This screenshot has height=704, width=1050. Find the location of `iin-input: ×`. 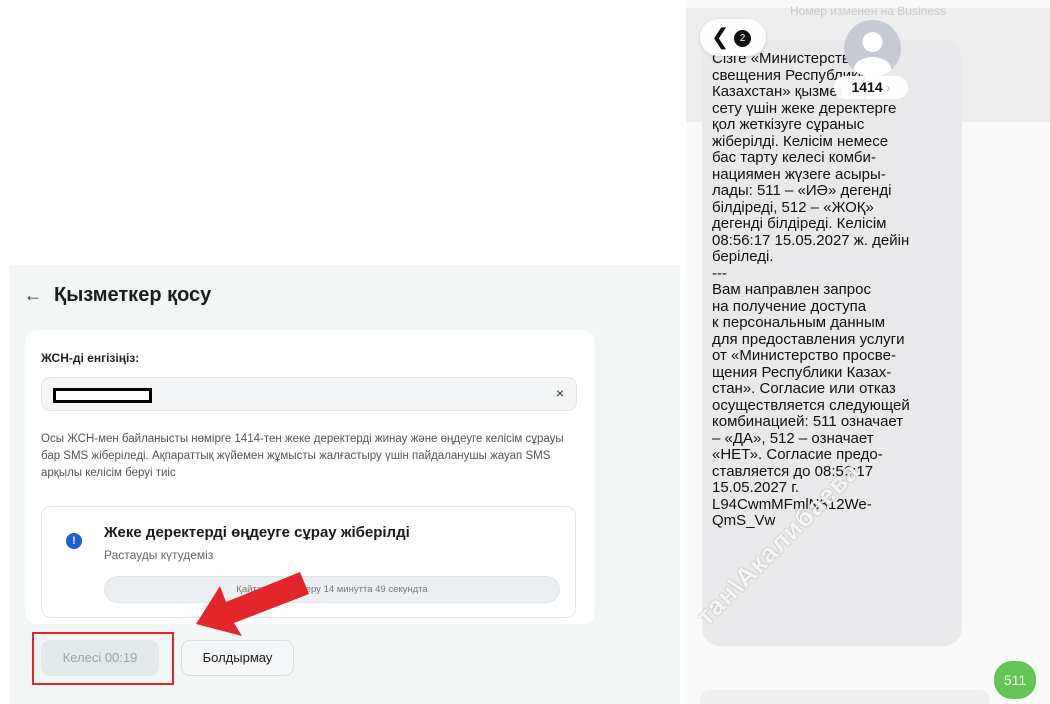

iin-input: × is located at coordinates (309, 394).